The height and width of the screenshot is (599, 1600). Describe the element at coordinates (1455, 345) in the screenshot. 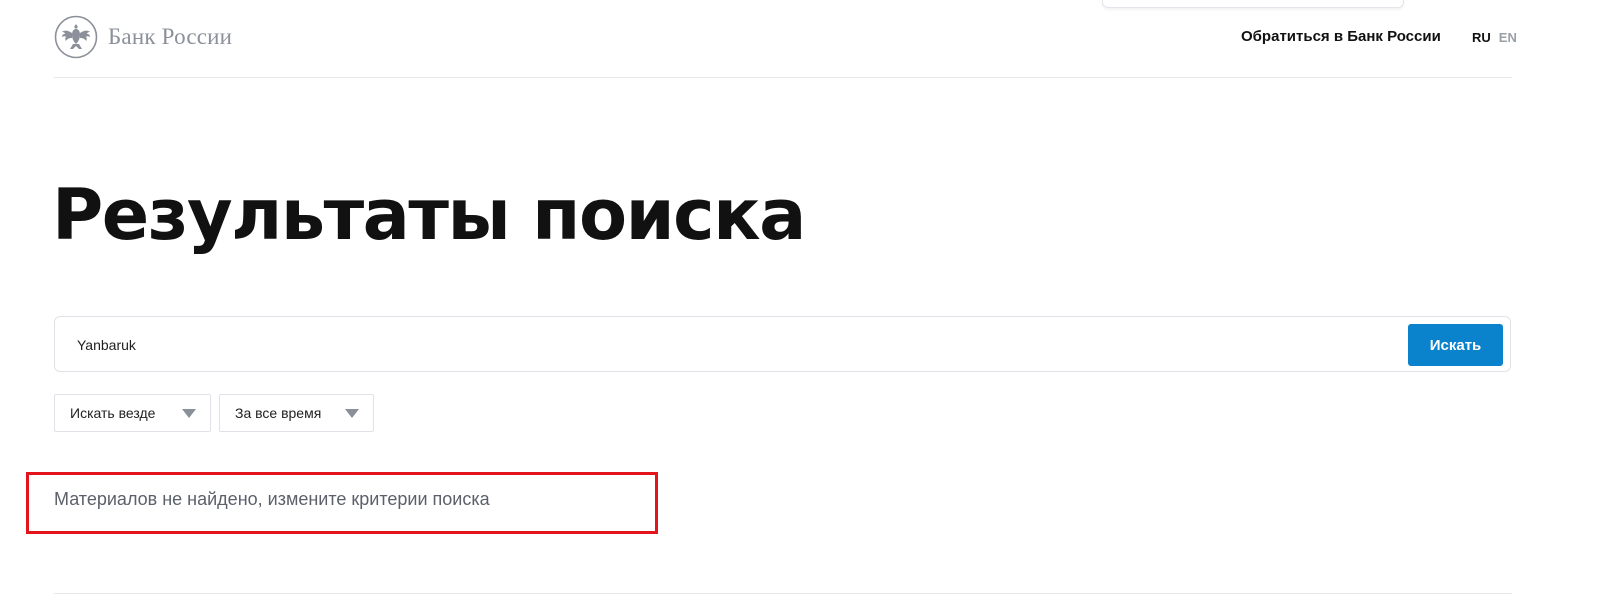

I see `search-button: Искать` at that location.